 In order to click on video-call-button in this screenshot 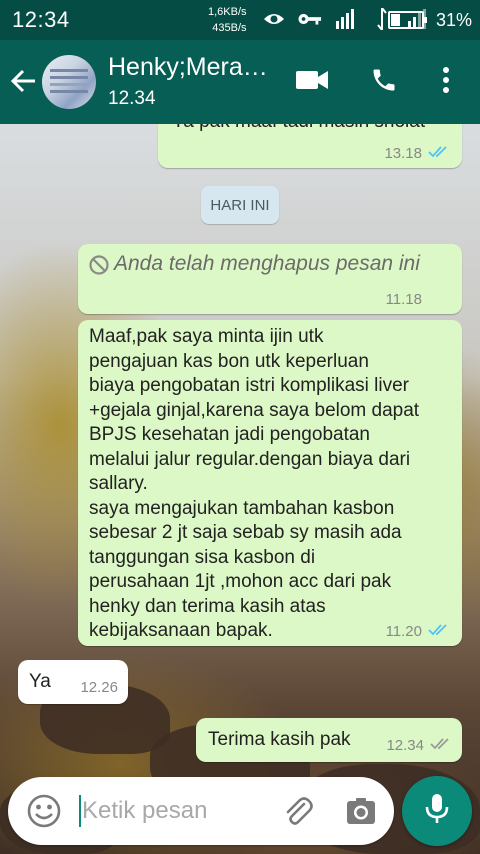, I will do `click(312, 82)`.